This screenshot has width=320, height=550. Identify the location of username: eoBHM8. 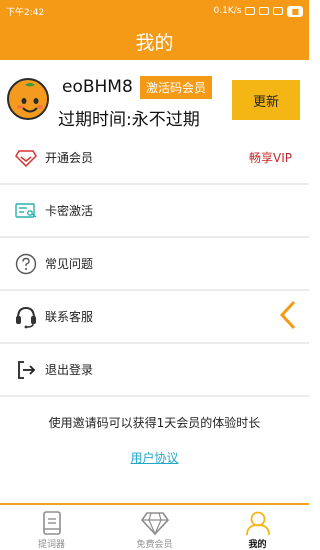
(97, 87).